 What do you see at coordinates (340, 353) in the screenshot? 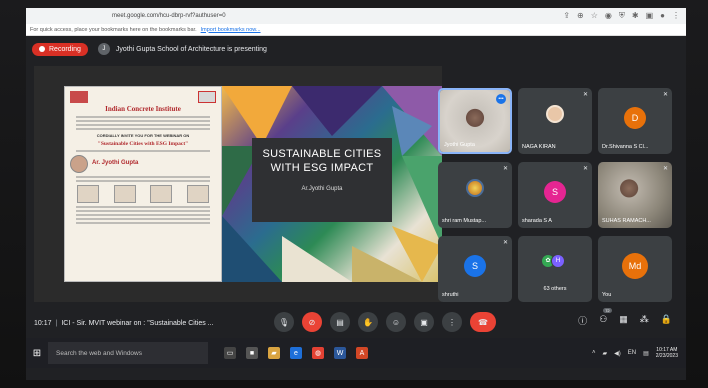
I see `word-icon: W` at bounding box center [340, 353].